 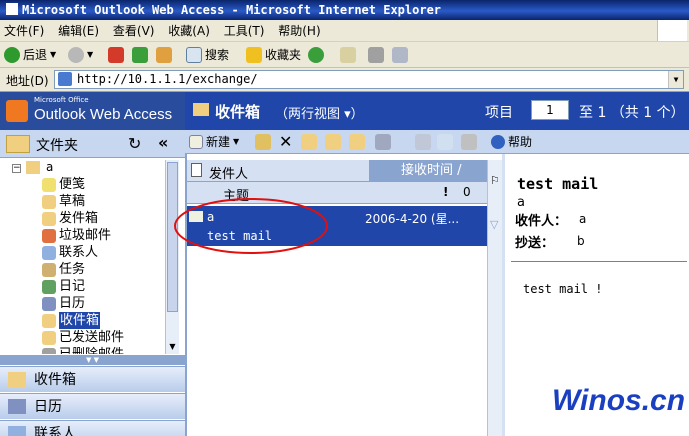 I want to click on refresh-icon: ↻, so click(x=134, y=143).